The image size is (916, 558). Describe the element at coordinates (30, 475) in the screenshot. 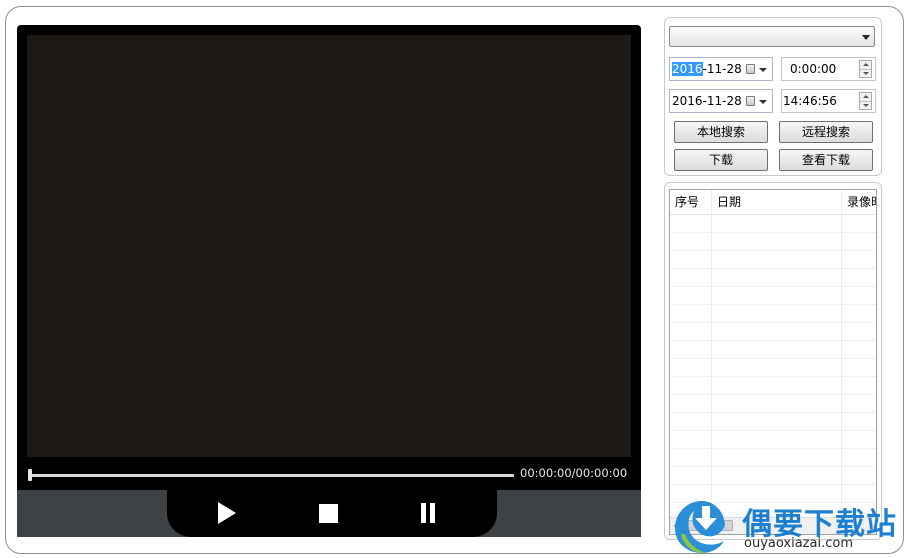

I see `seek-handle` at that location.